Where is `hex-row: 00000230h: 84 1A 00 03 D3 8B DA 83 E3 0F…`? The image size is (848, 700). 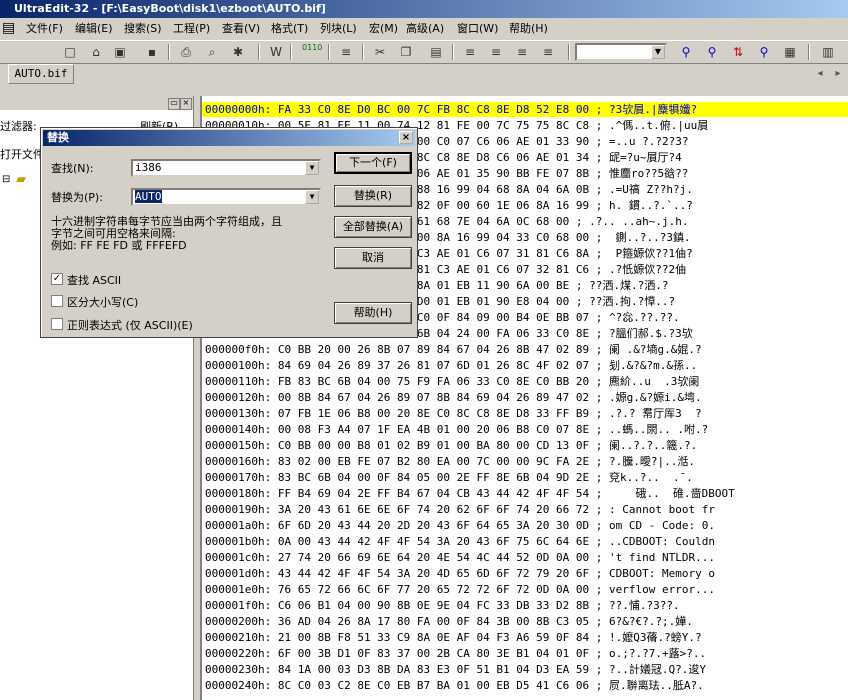 hex-row: 00000230h: 84 1A 00 03 D3 8B DA 83 E3 0F… is located at coordinates (455, 669).